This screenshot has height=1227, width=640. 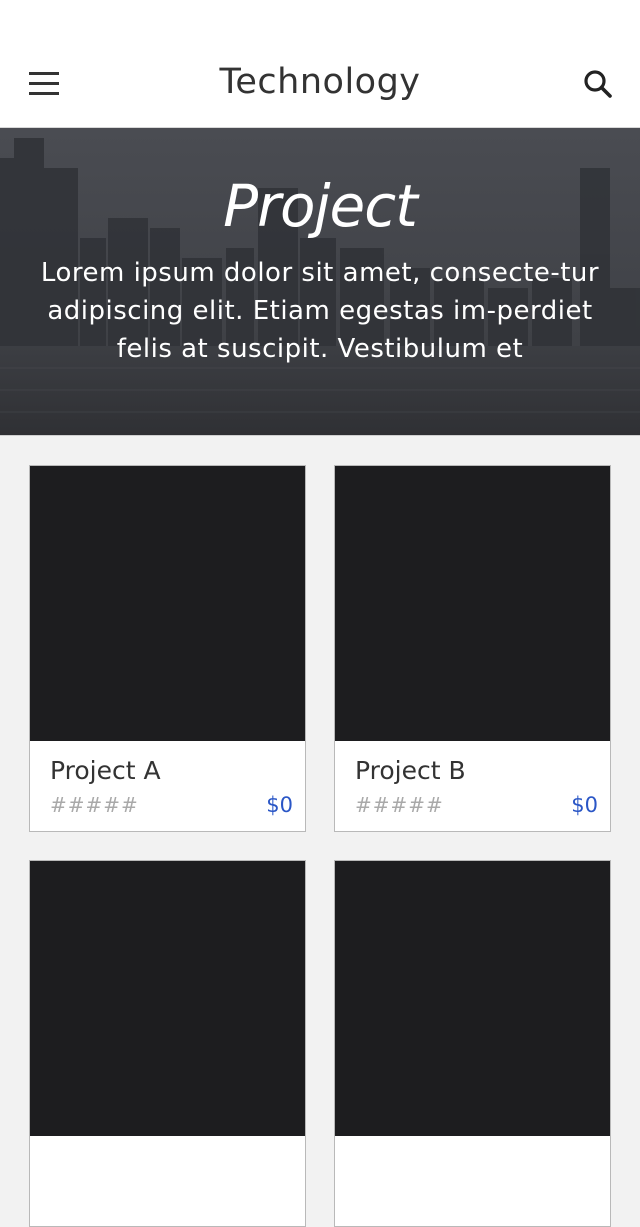 I want to click on app-bar: Technology, so click(x=320, y=84).